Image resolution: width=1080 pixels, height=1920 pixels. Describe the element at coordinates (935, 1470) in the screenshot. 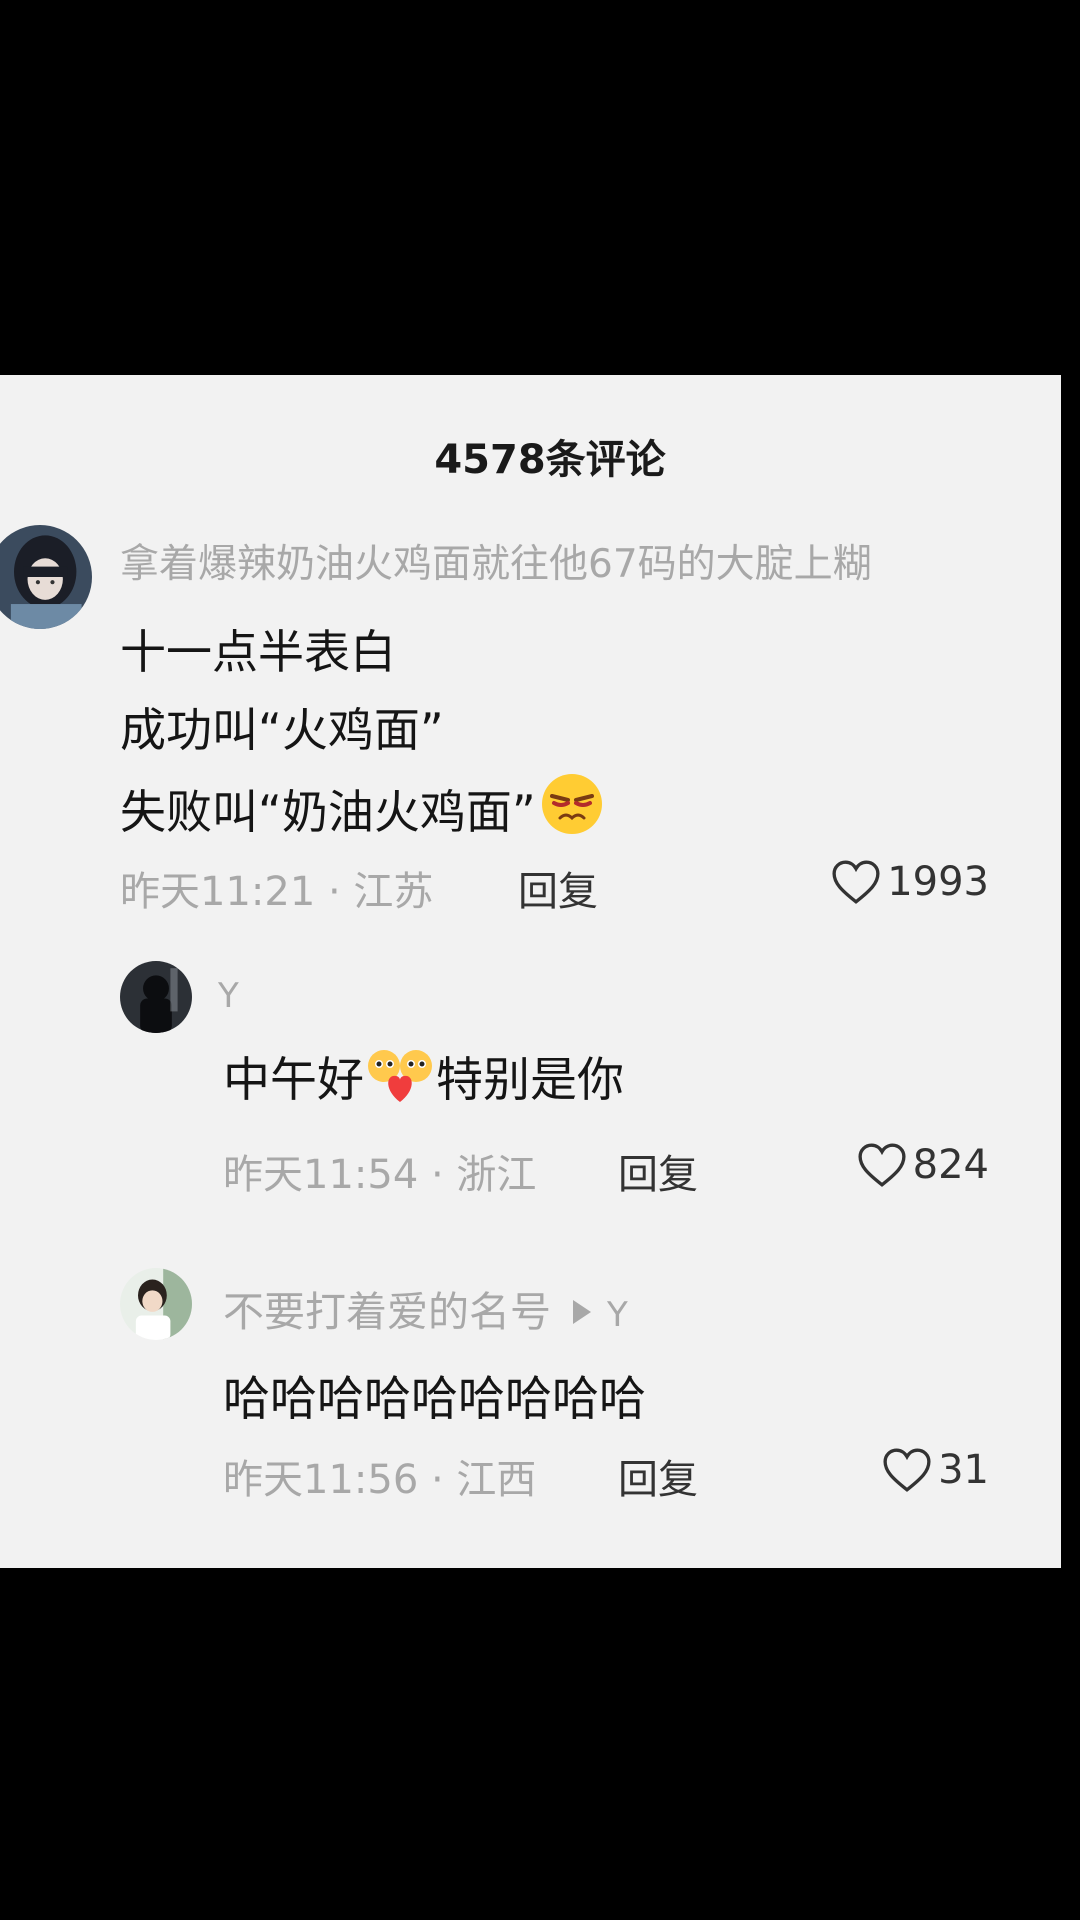

I see `like-button: 31` at that location.